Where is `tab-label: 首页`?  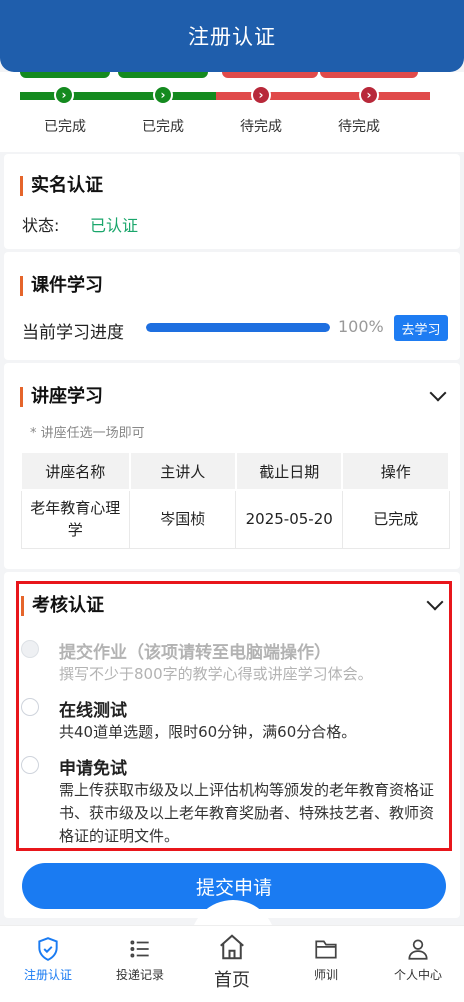 tab-label: 首页 is located at coordinates (232, 980).